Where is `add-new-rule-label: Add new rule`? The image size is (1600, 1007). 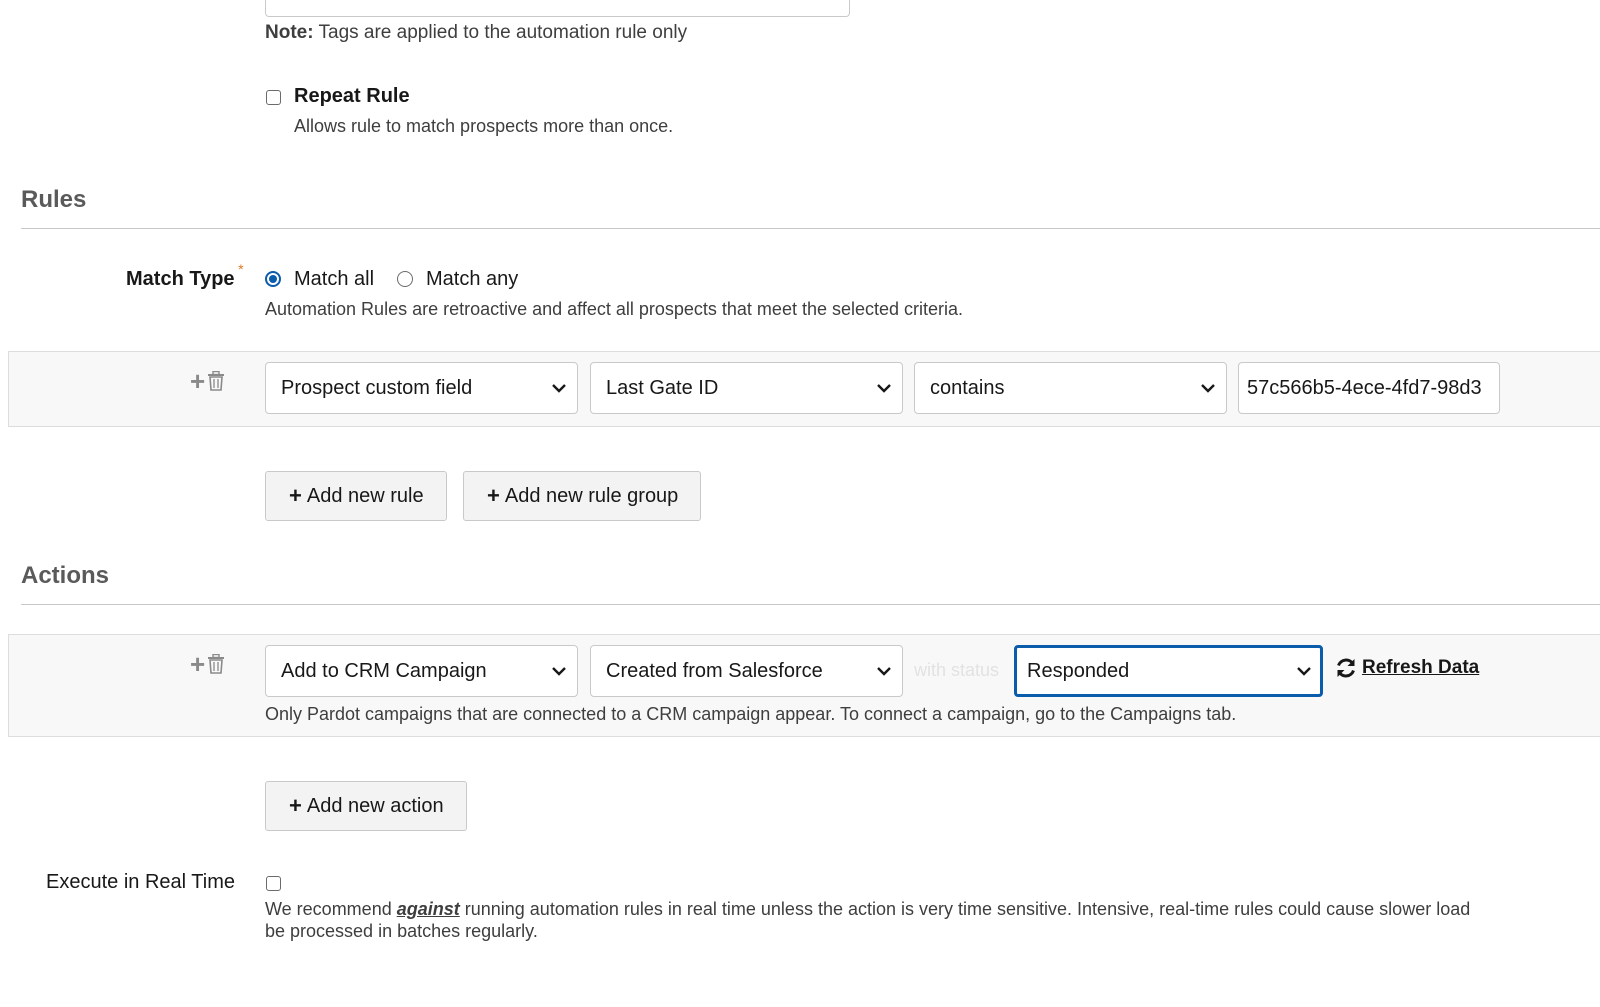
add-new-rule-label: Add new rule is located at coordinates (365, 495).